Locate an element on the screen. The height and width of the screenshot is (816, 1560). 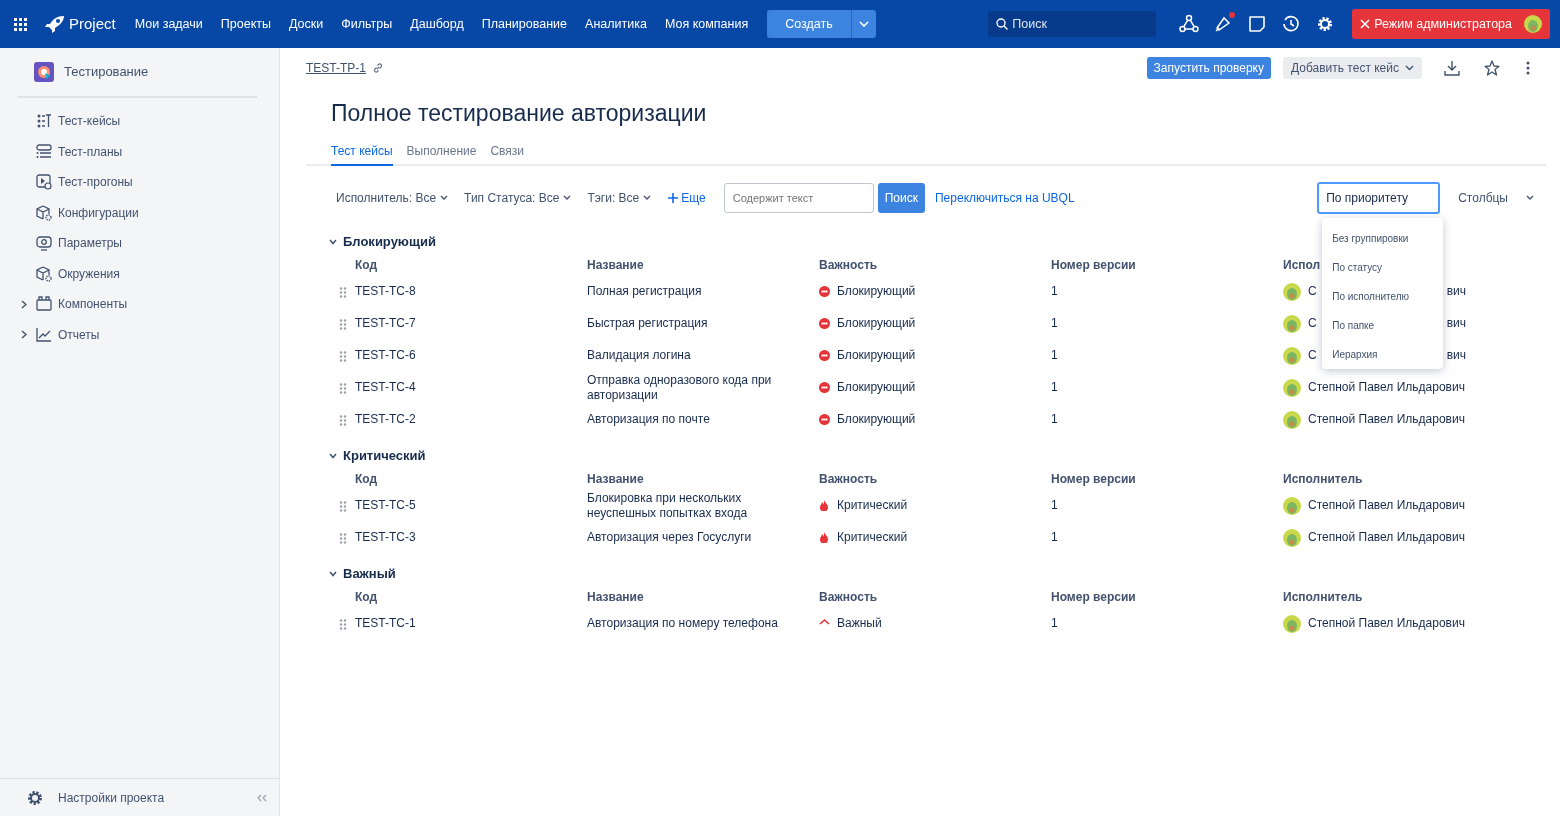
sidebar-item: Тест-планы is located at coordinates (139, 151).